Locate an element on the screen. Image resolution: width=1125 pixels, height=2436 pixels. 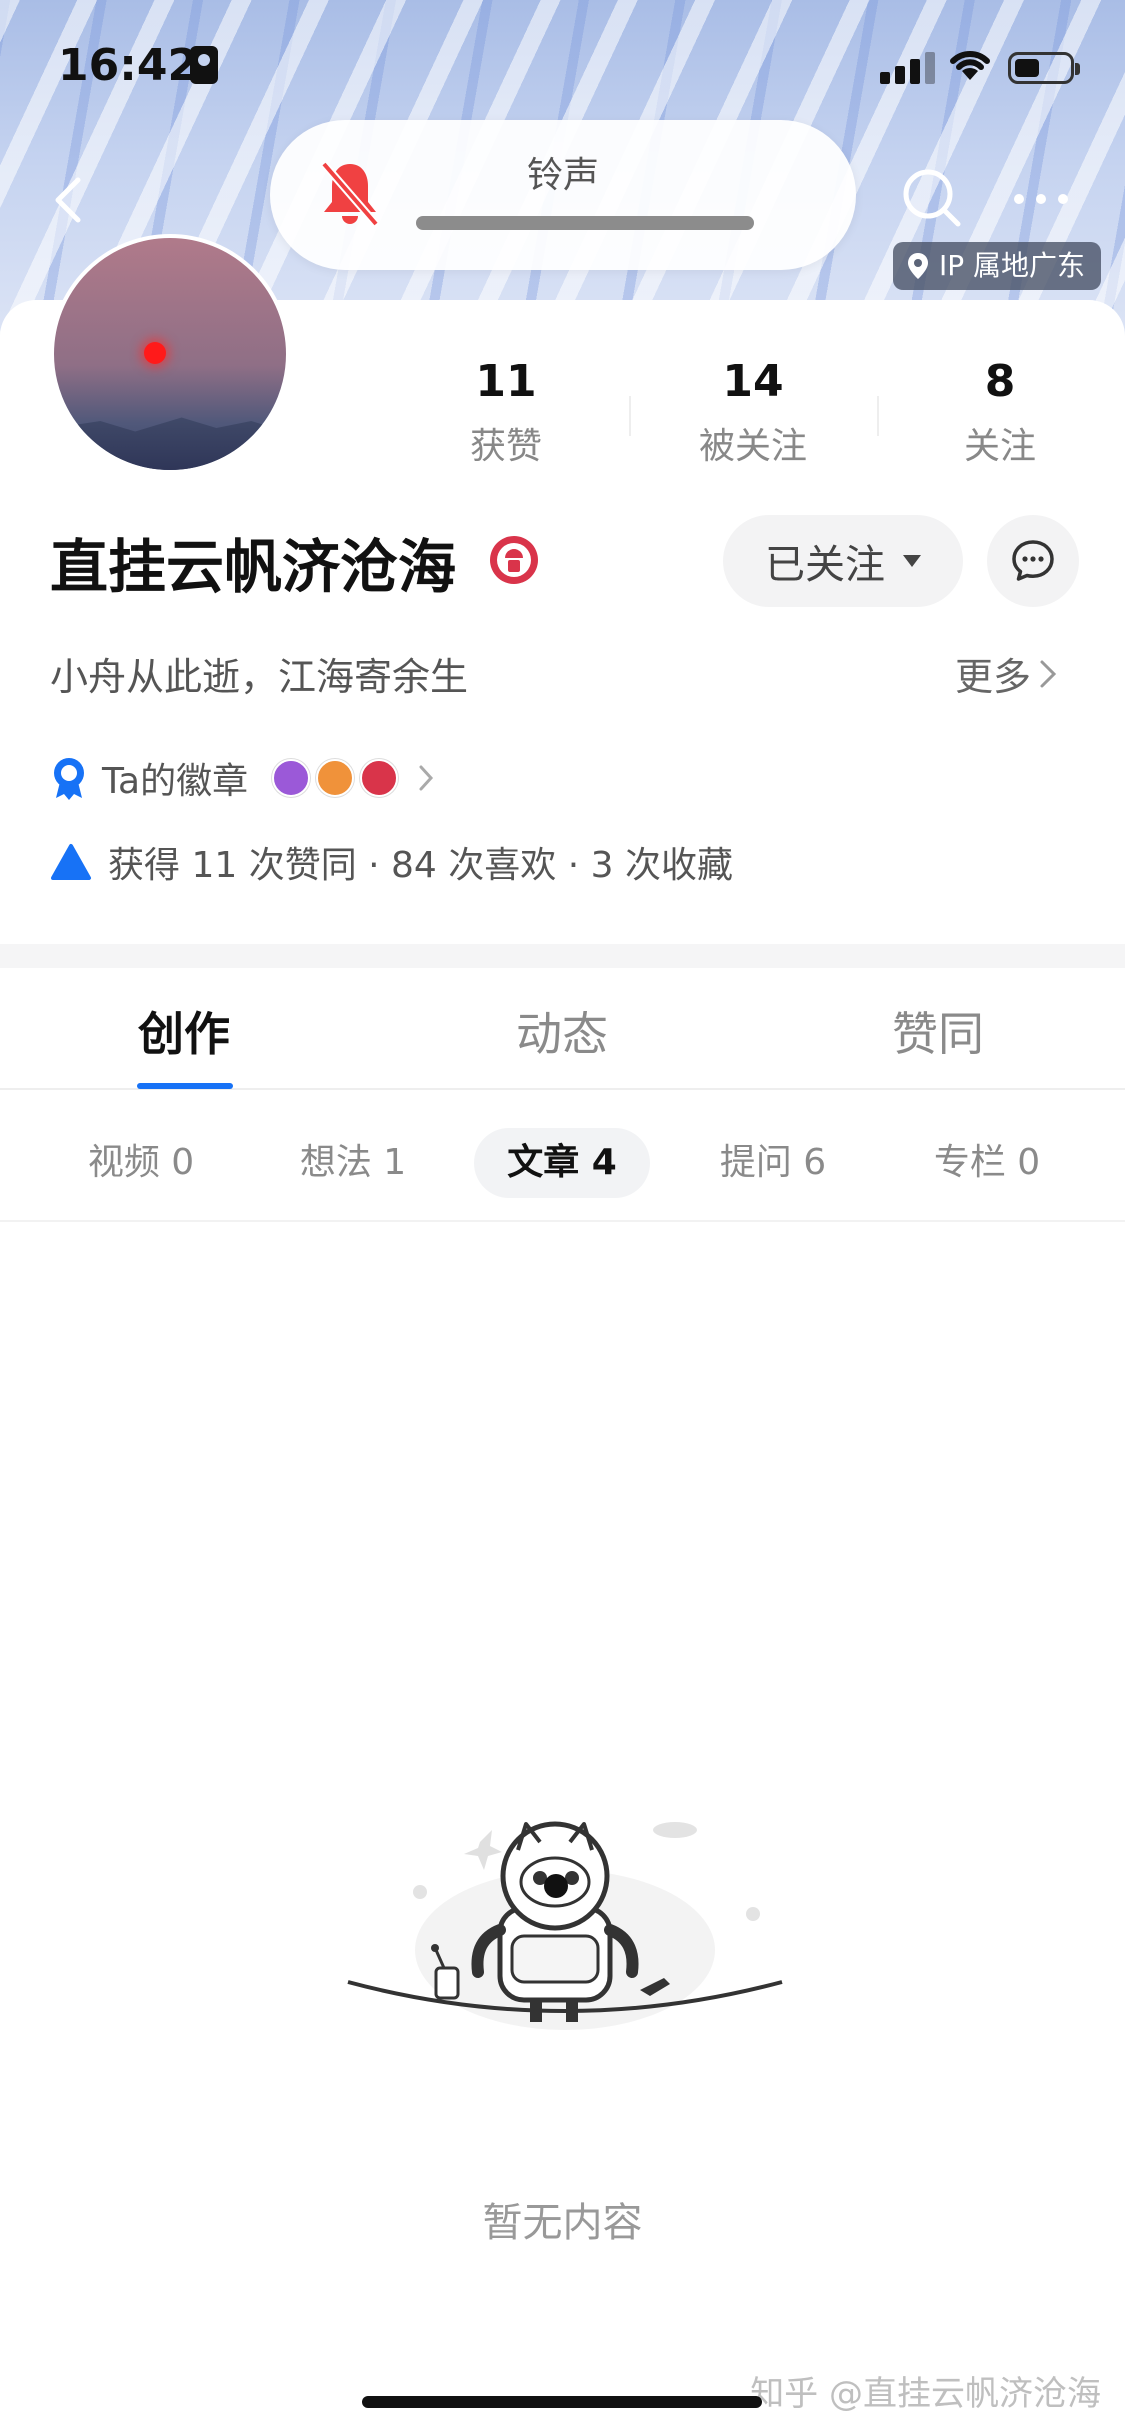
stat-followers-label: 被关注 is located at coordinates (752, 446).